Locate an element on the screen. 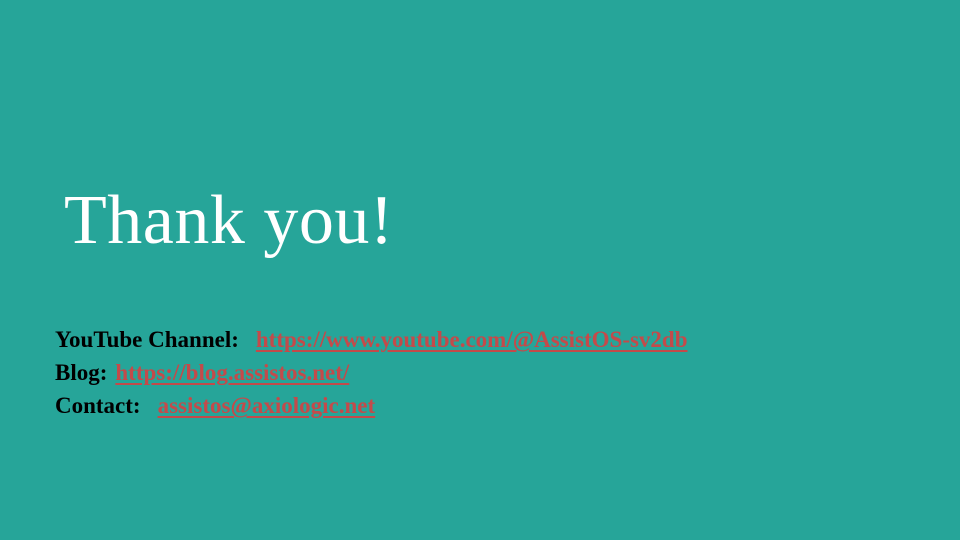  slide-title: Thank you! is located at coordinates (229, 220).